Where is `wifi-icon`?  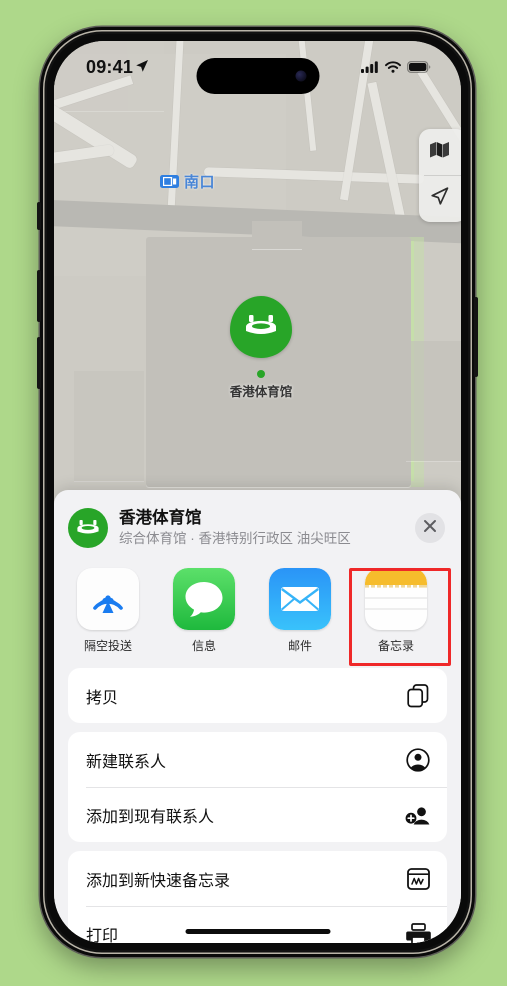 wifi-icon is located at coordinates (393, 67).